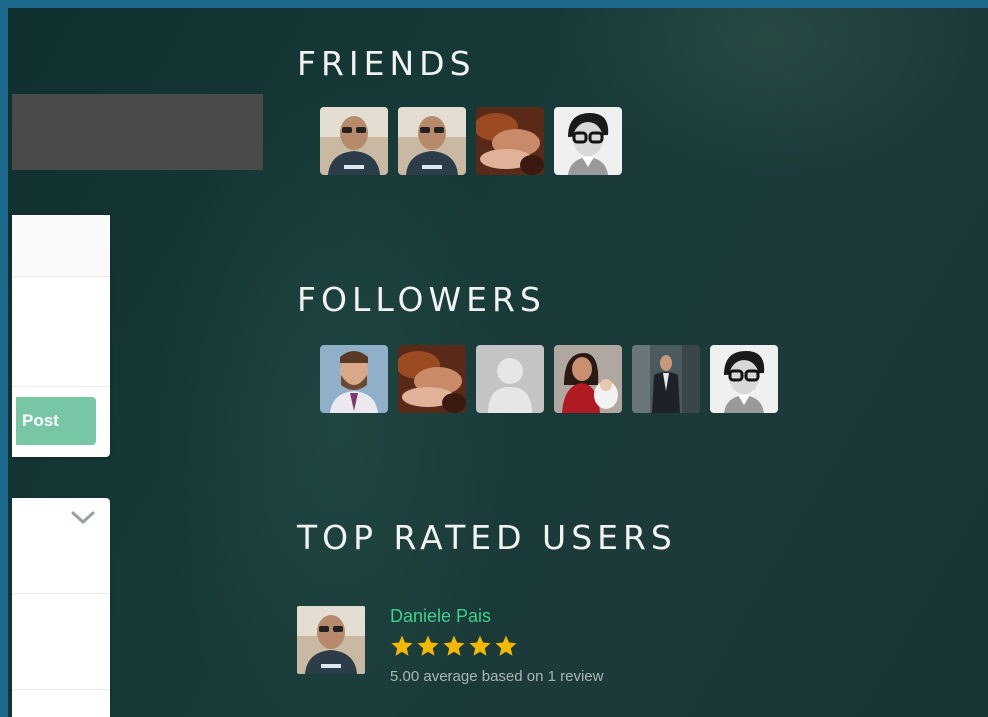  I want to click on feed-card, so click(61, 607).